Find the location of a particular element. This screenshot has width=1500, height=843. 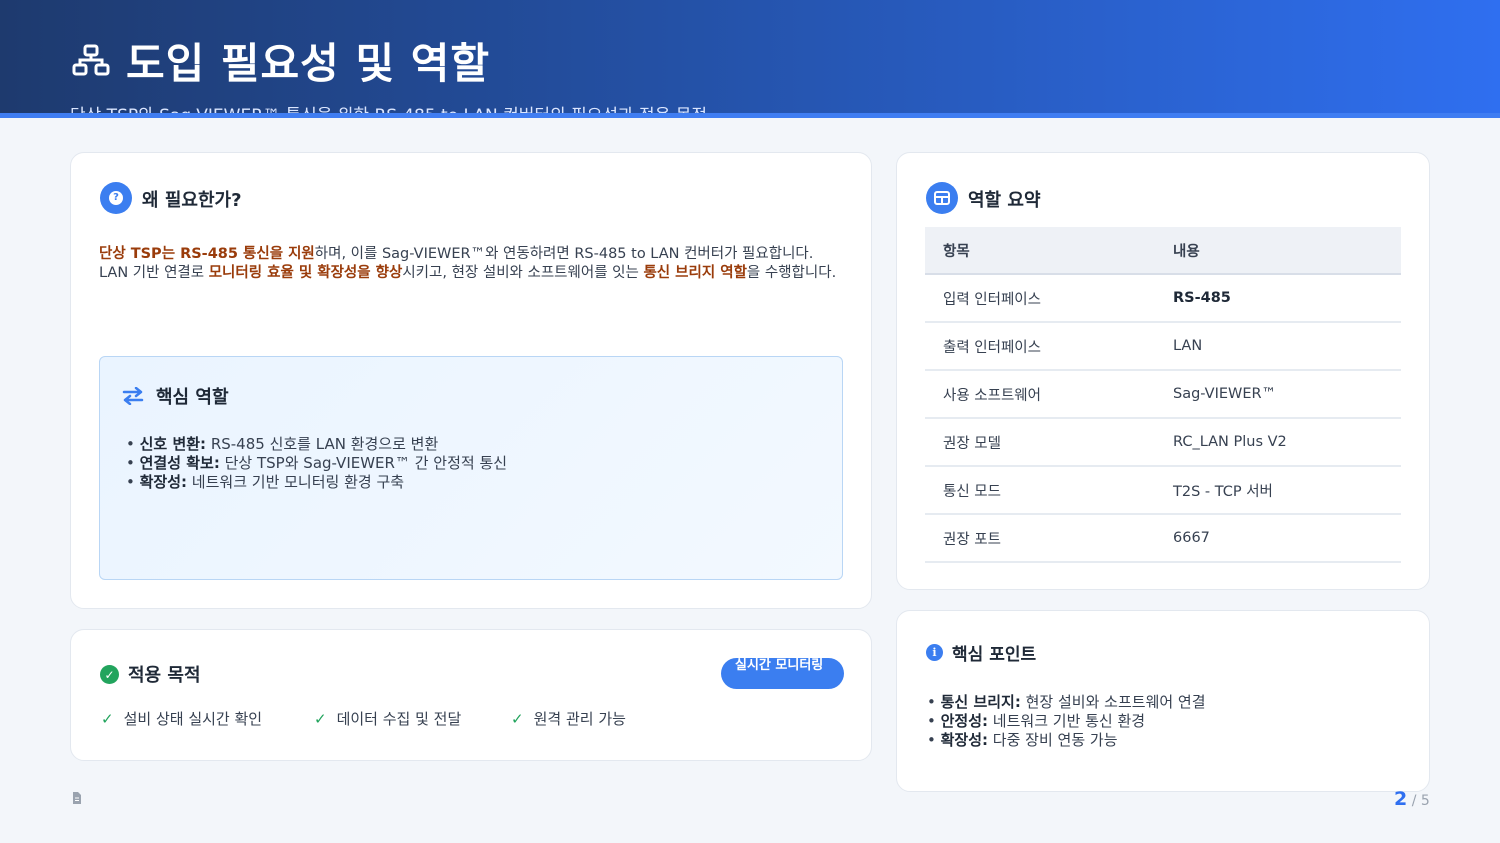

table-cell: 입력 인터페이스 is located at coordinates (1040, 298).